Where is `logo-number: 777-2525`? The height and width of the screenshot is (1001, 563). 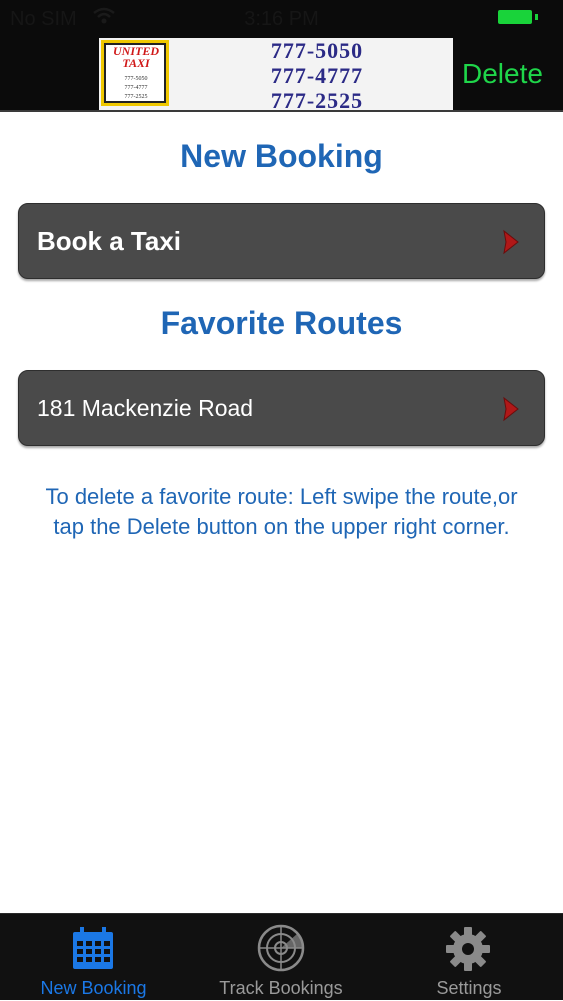 logo-number: 777-2525 is located at coordinates (136, 97).